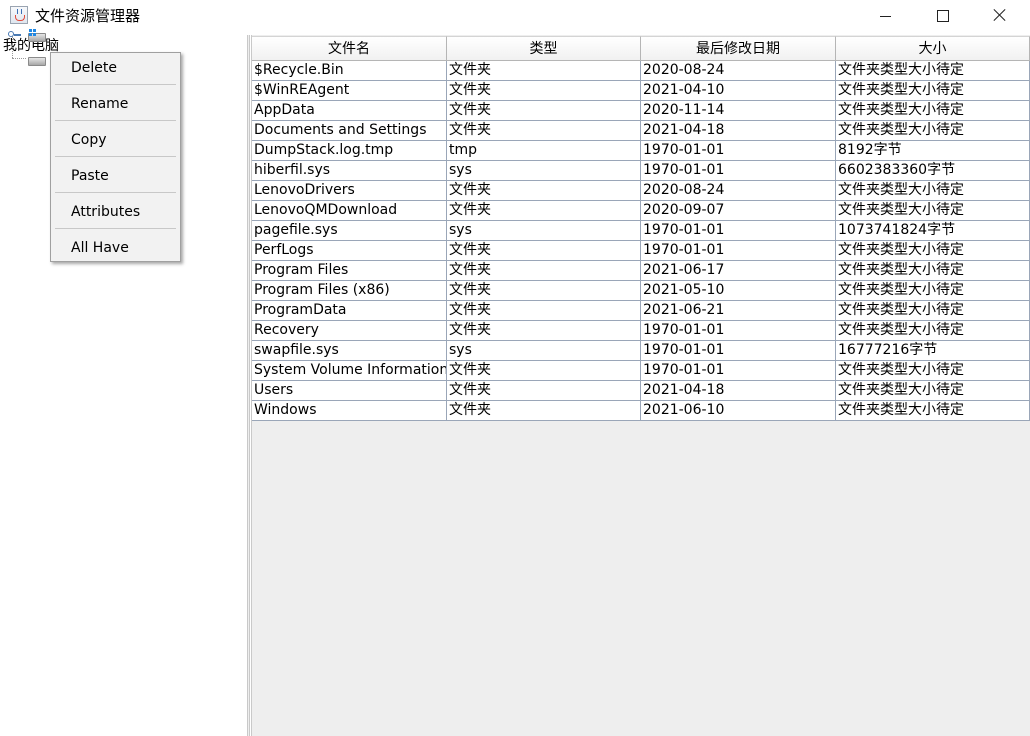  What do you see at coordinates (115, 214) in the screenshot?
I see `menu-item-attributes: Attributes` at bounding box center [115, 214].